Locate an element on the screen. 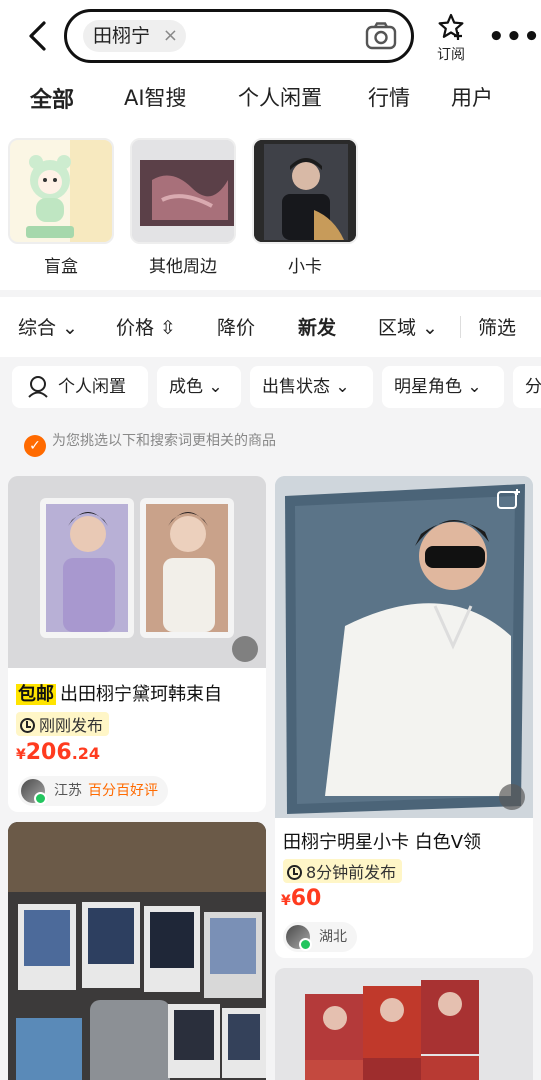 This screenshot has width=541, height=1080. tab-market: 行情 is located at coordinates (389, 97).